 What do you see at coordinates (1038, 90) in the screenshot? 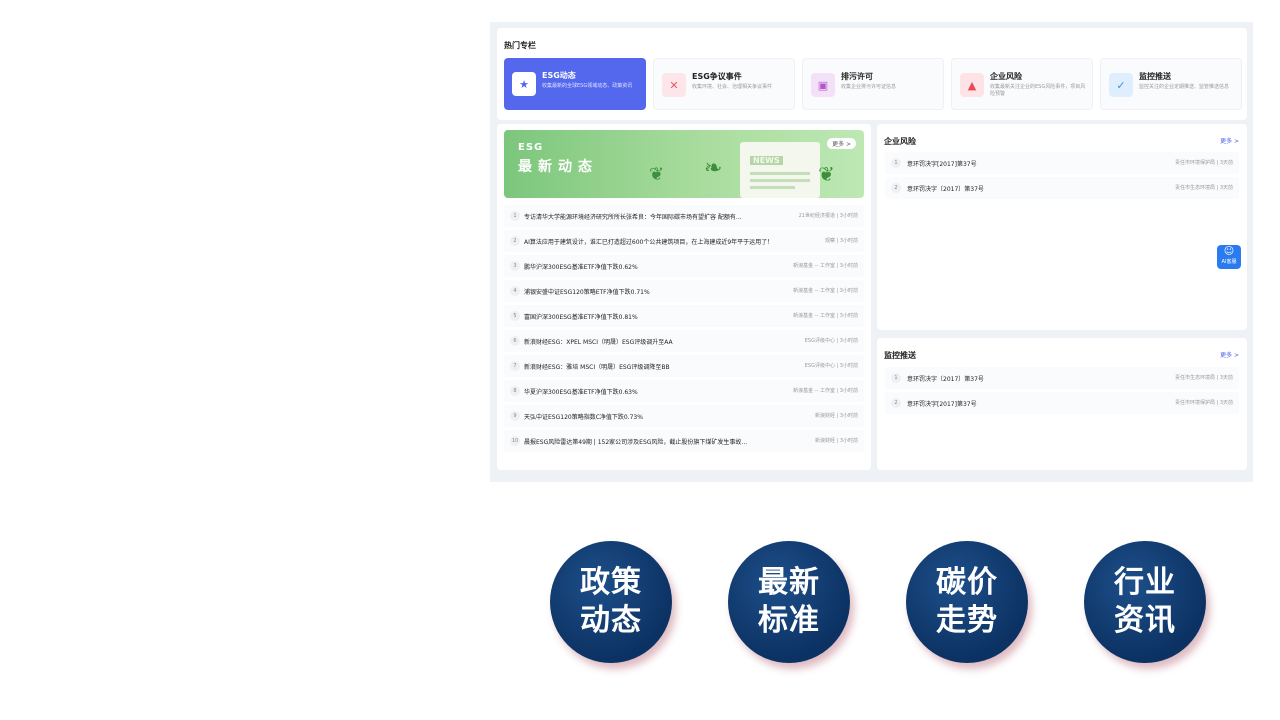
I see `card-desc: 收集最新关注企业的ESG风险事件，项目风险预警` at bounding box center [1038, 90].